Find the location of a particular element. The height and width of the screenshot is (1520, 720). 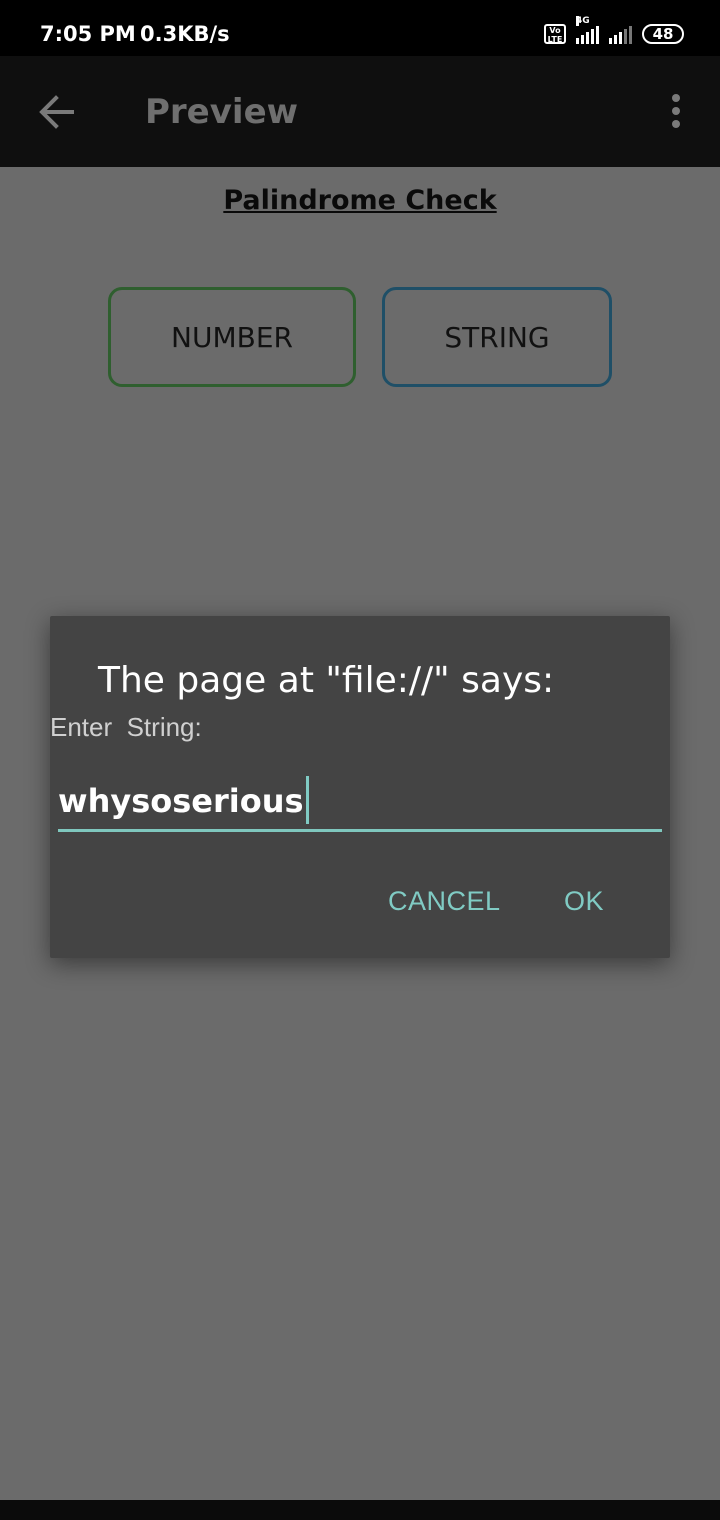

string-input-value: whysoserious is located at coordinates (181, 801).